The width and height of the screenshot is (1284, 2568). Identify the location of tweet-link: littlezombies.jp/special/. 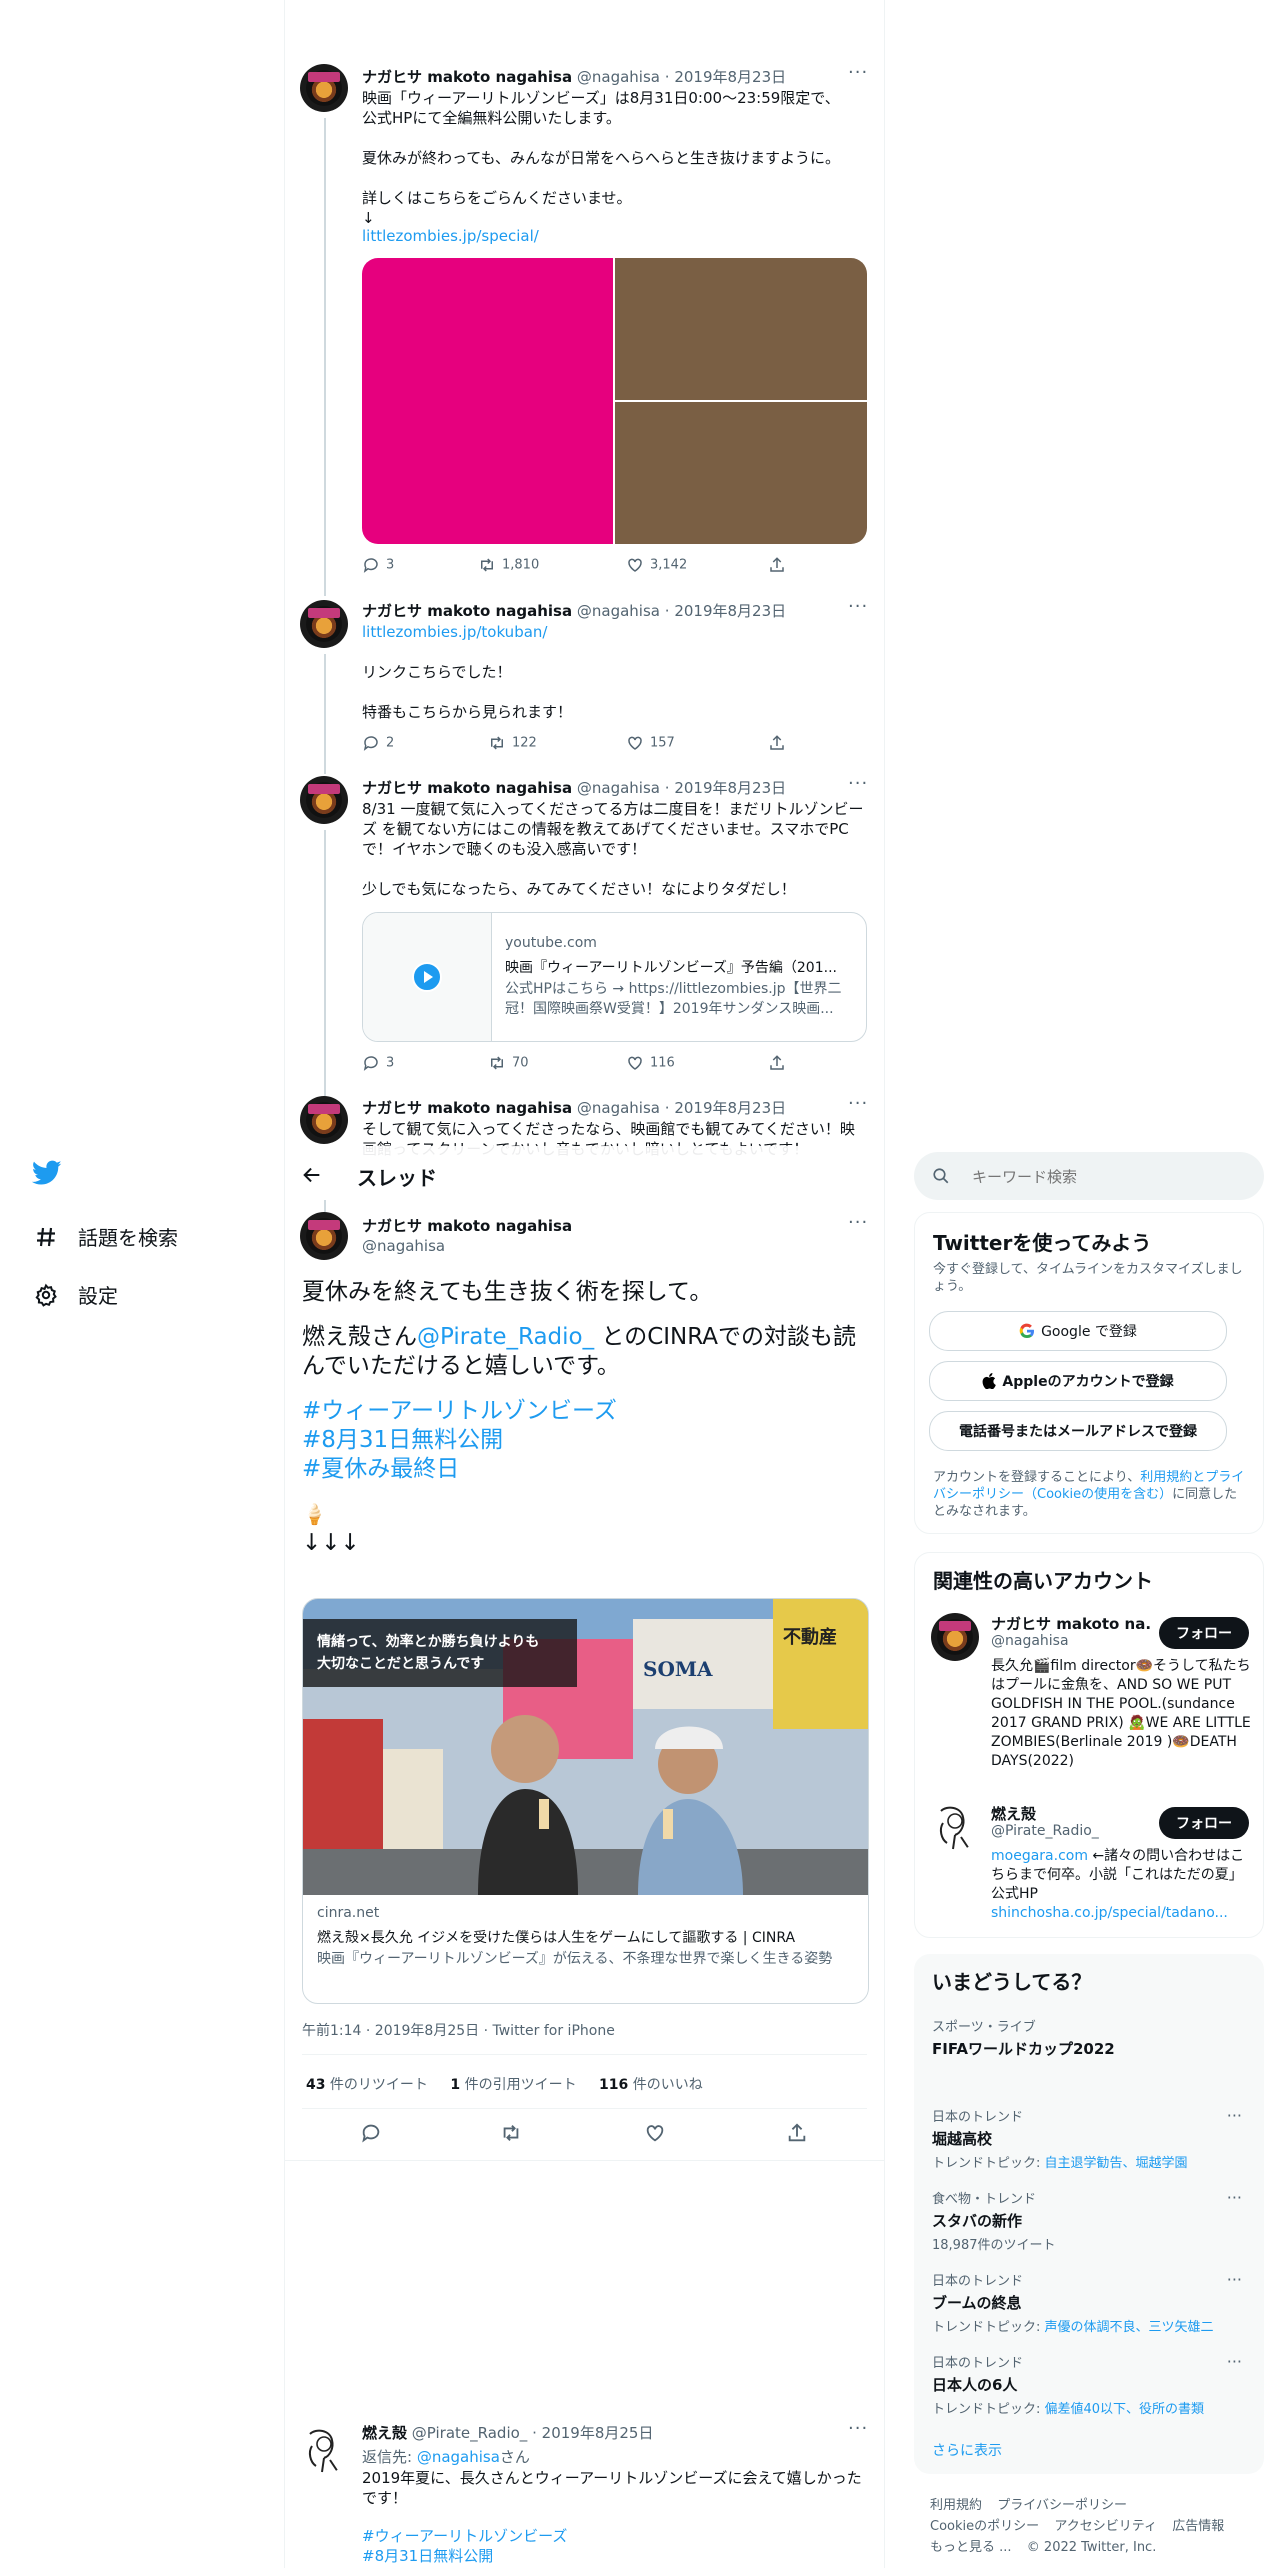
(450, 236).